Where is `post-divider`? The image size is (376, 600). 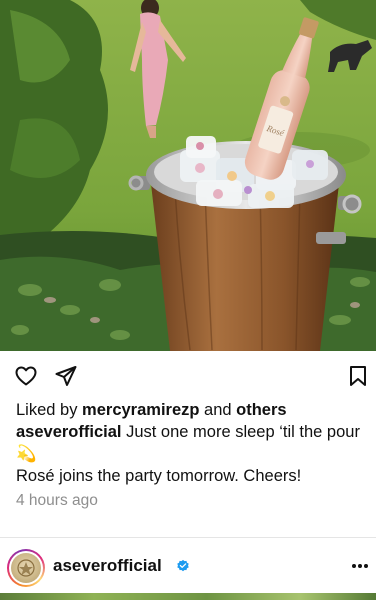
post-divider is located at coordinates (188, 537).